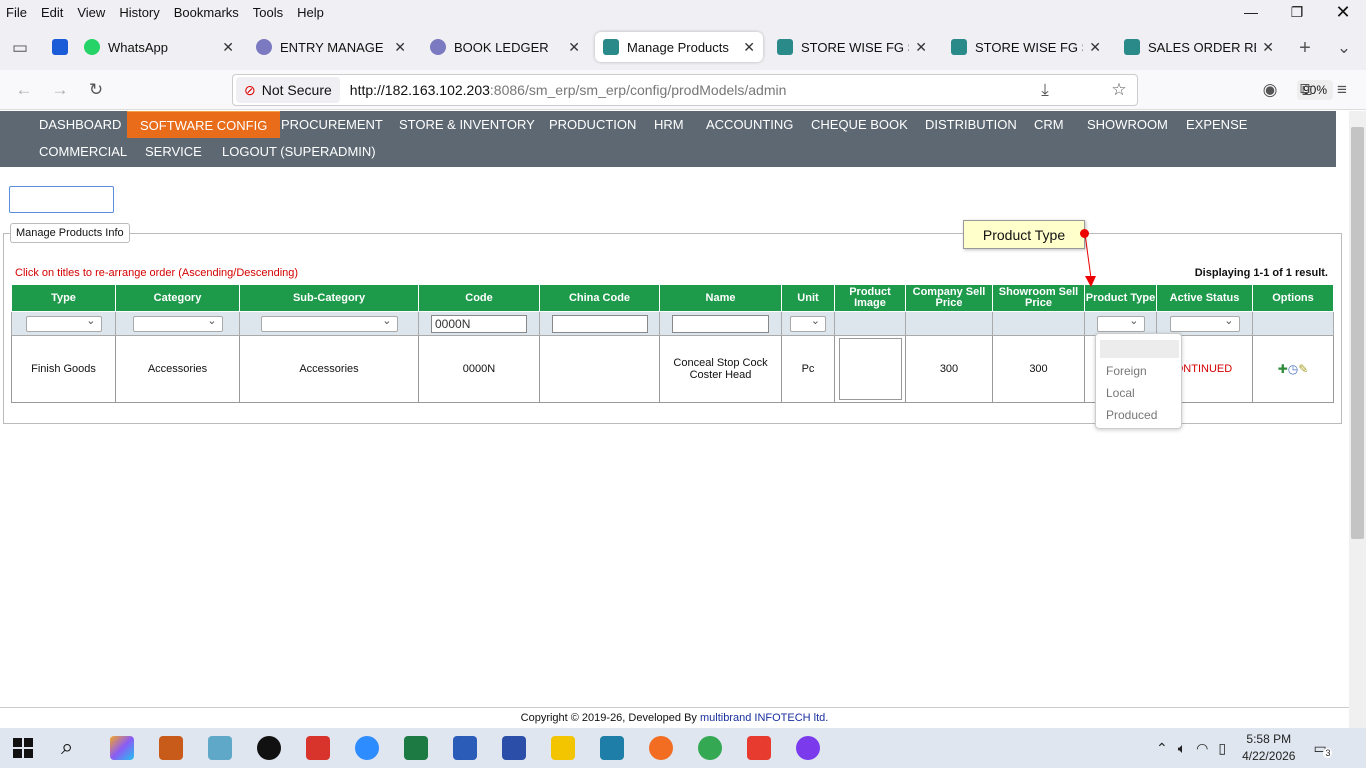  I want to click on anydesk-icon, so click(759, 748).